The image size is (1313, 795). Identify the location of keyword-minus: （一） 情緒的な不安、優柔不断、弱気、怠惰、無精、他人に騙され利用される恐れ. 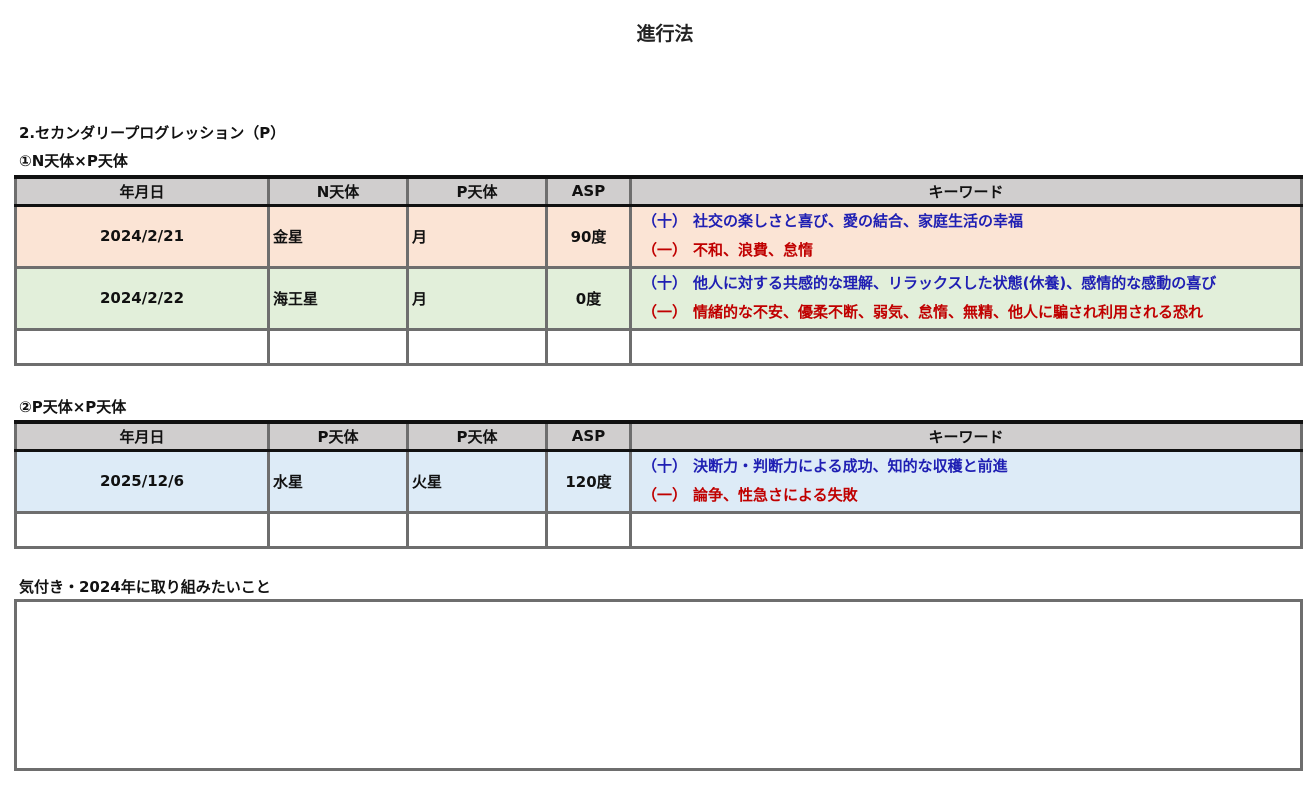
(923, 312).